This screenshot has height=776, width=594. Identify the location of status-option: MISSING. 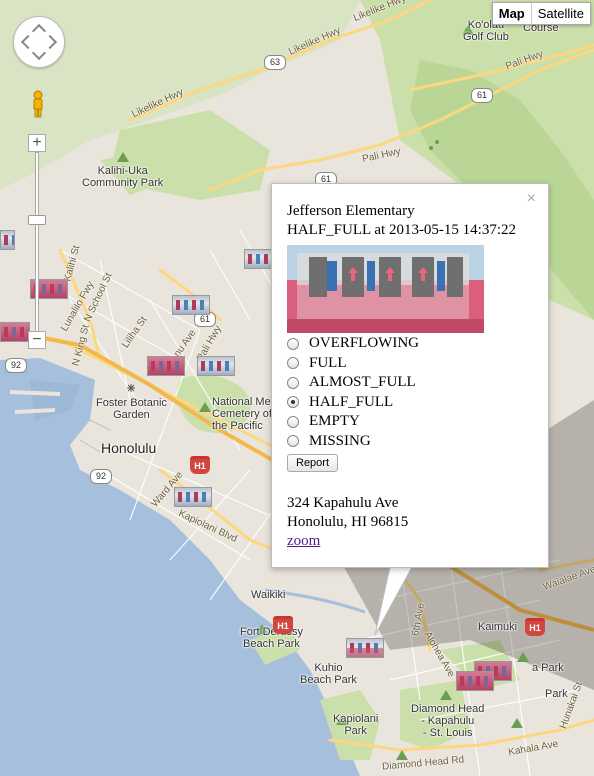
(412, 442).